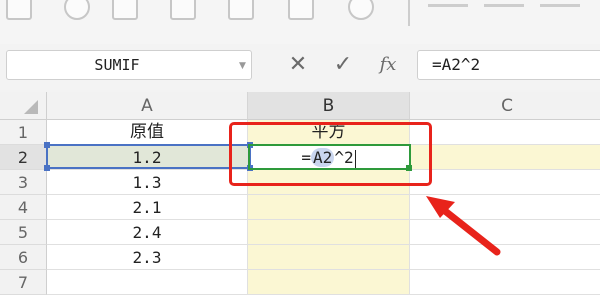  What do you see at coordinates (329, 207) in the screenshot?
I see `cell-b4` at bounding box center [329, 207].